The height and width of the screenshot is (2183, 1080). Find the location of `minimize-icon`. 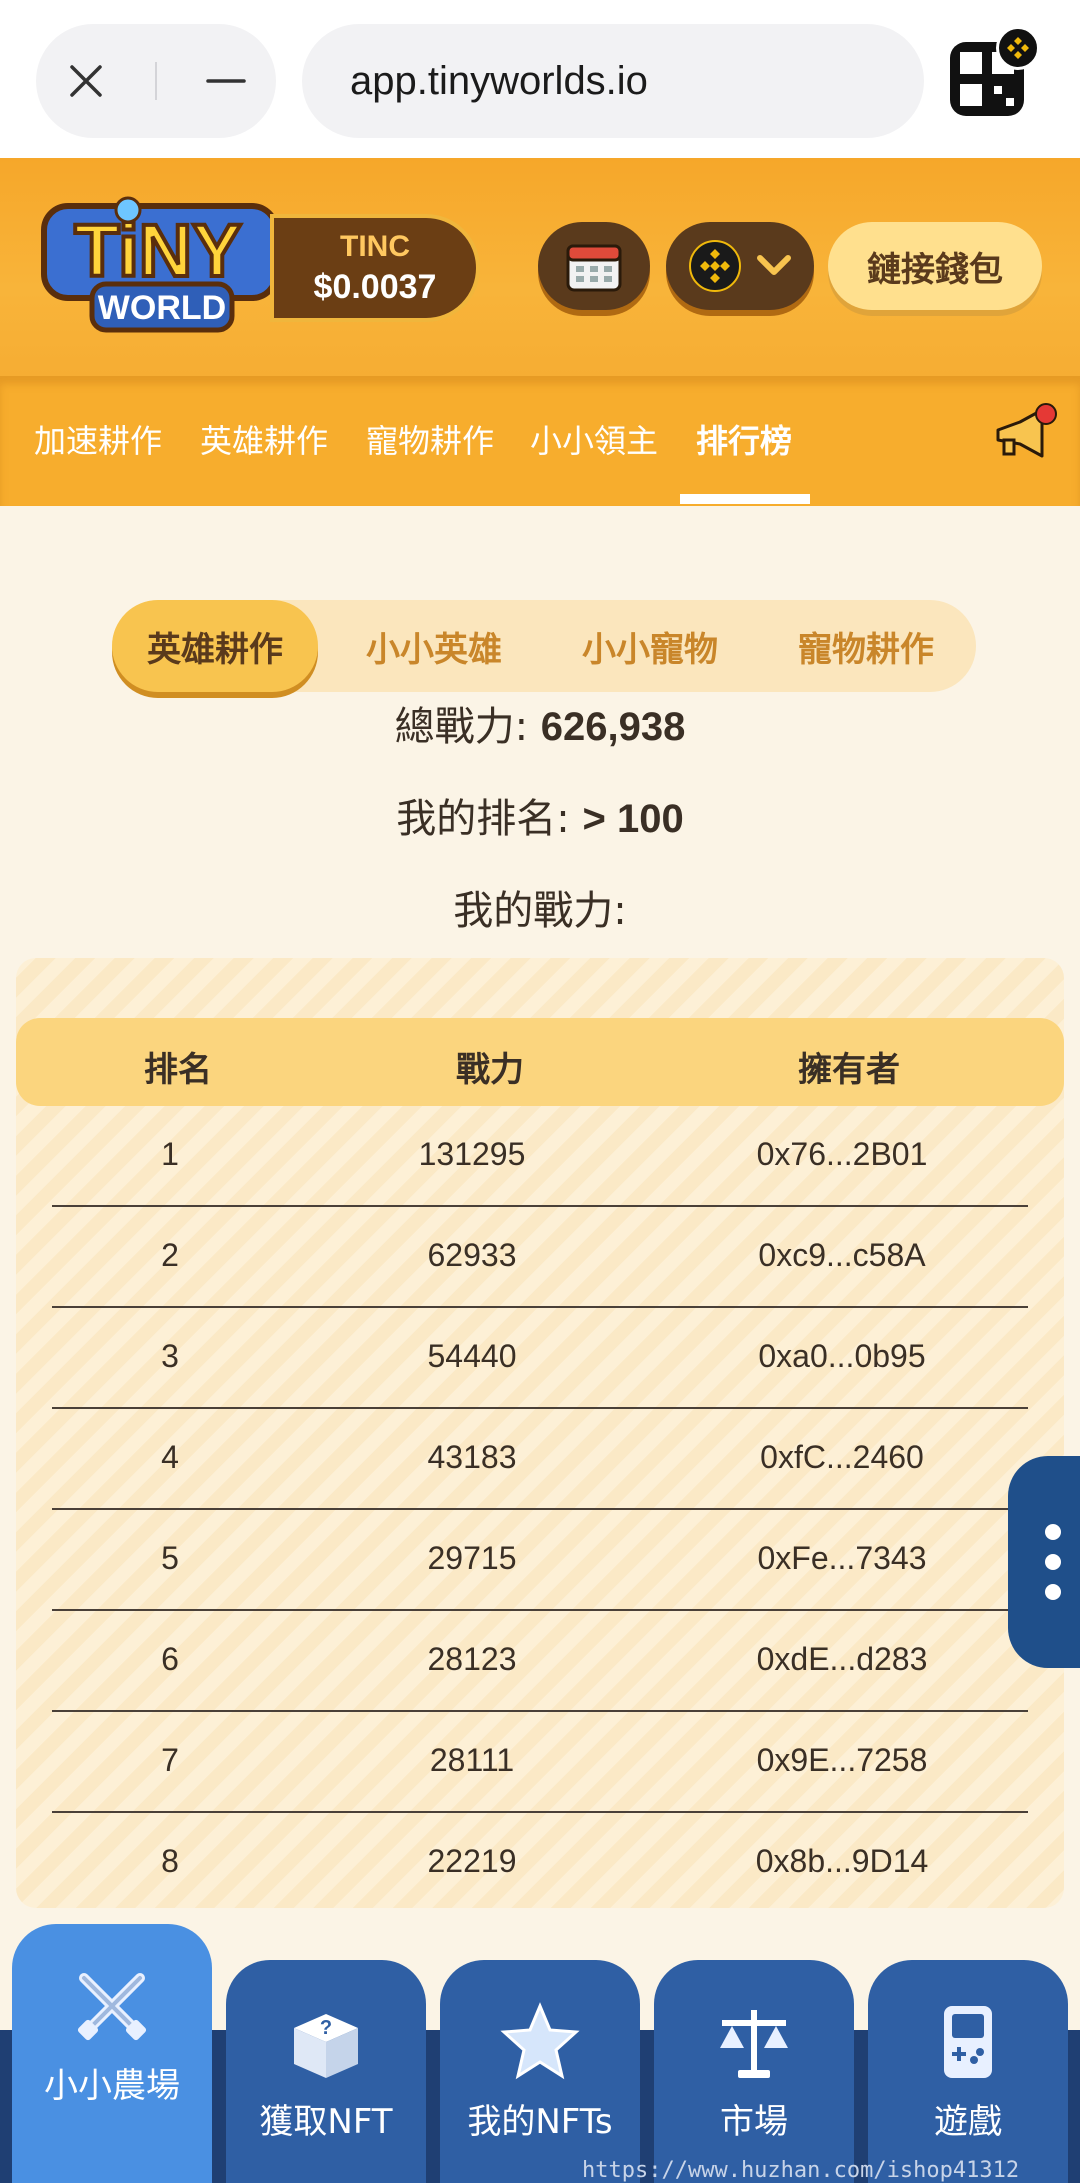

minimize-icon is located at coordinates (226, 81).